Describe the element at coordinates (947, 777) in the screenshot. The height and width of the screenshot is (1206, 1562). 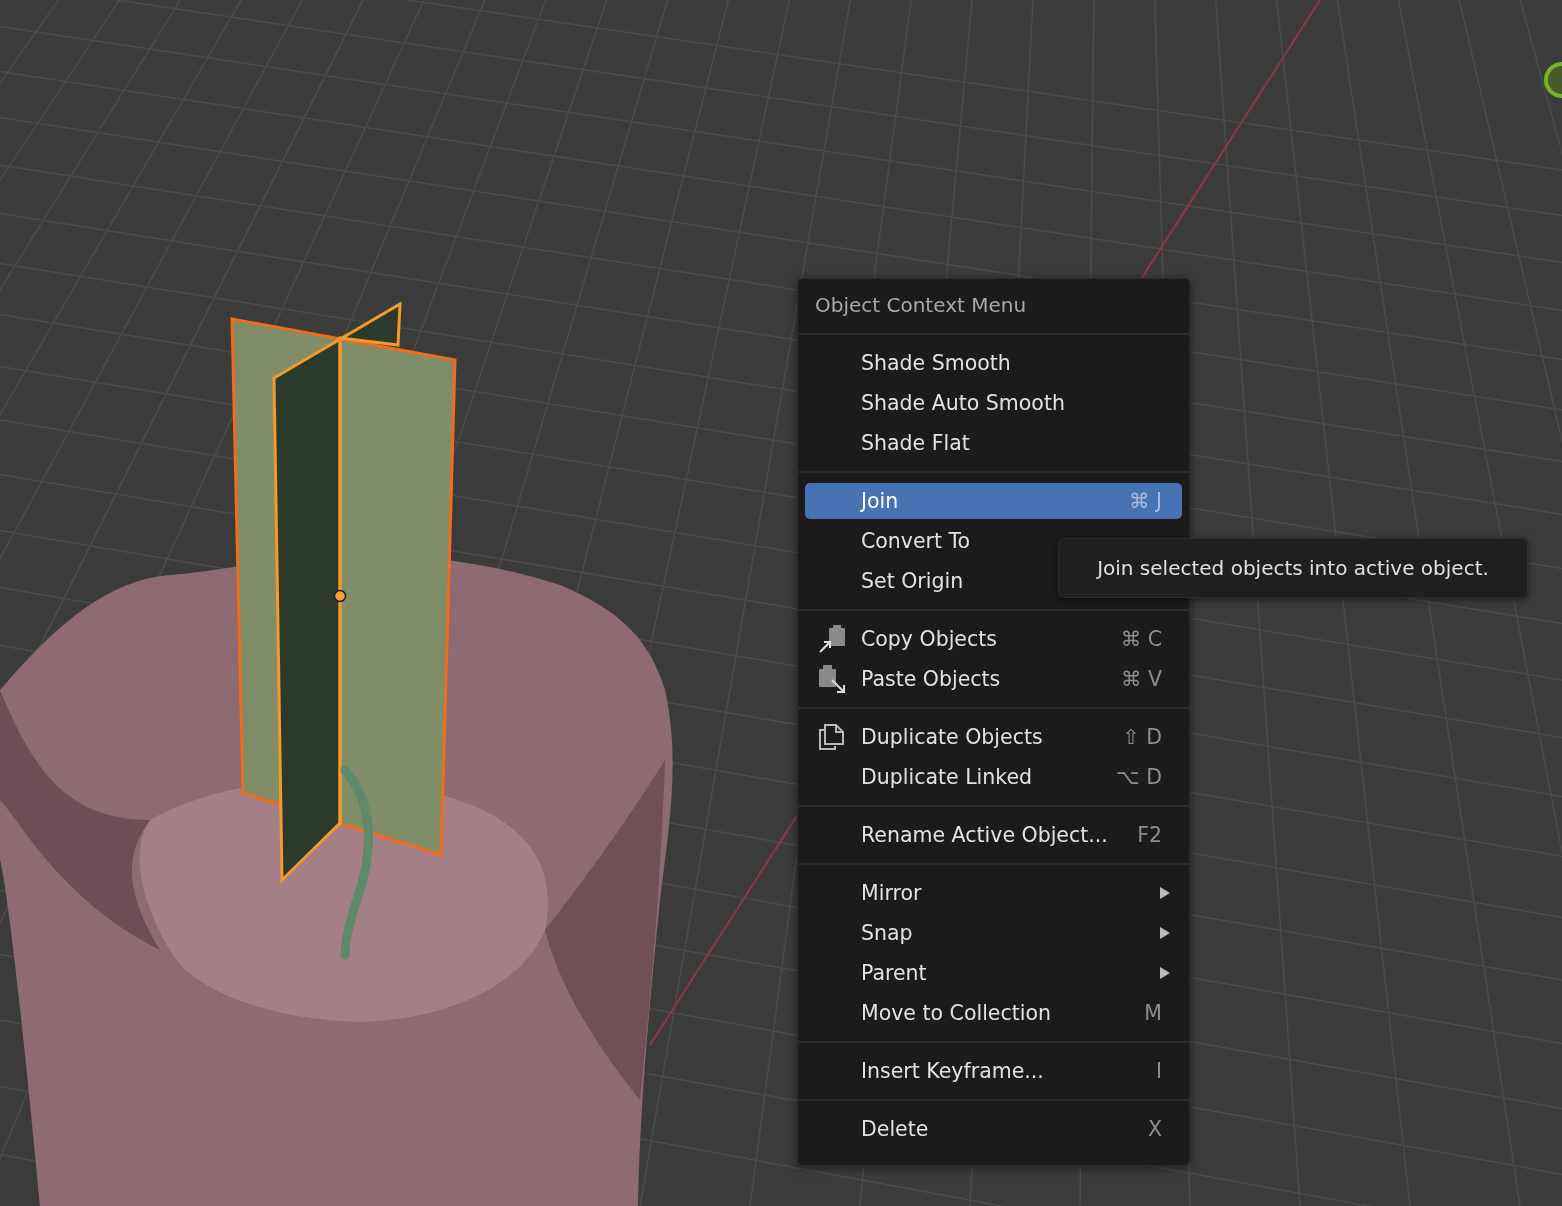
I see `menu-item-label: Duplicate Linked` at that location.